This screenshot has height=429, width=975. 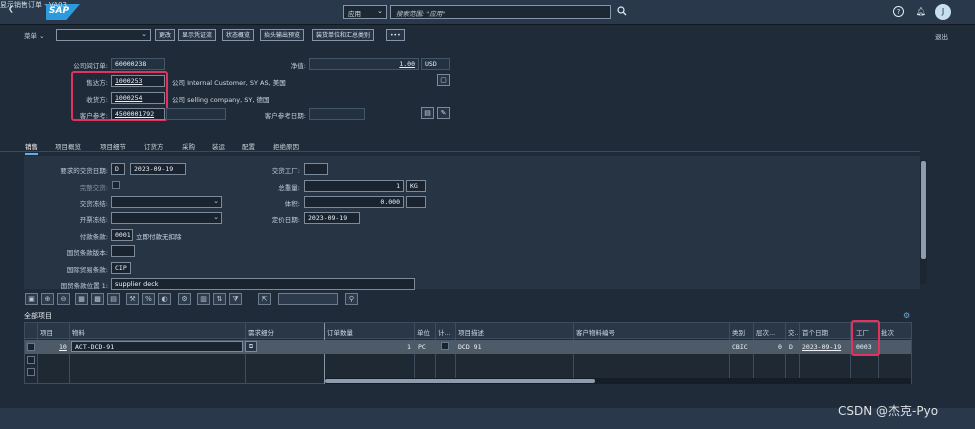 I want to click on col-requirement-segment: 需求细分, so click(x=261, y=332).